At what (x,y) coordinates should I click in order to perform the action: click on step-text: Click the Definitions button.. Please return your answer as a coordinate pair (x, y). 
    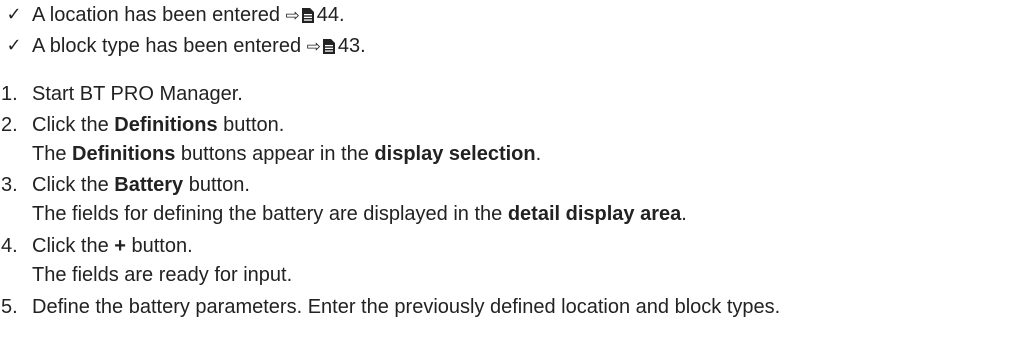
    Looking at the image, I should click on (158, 125).